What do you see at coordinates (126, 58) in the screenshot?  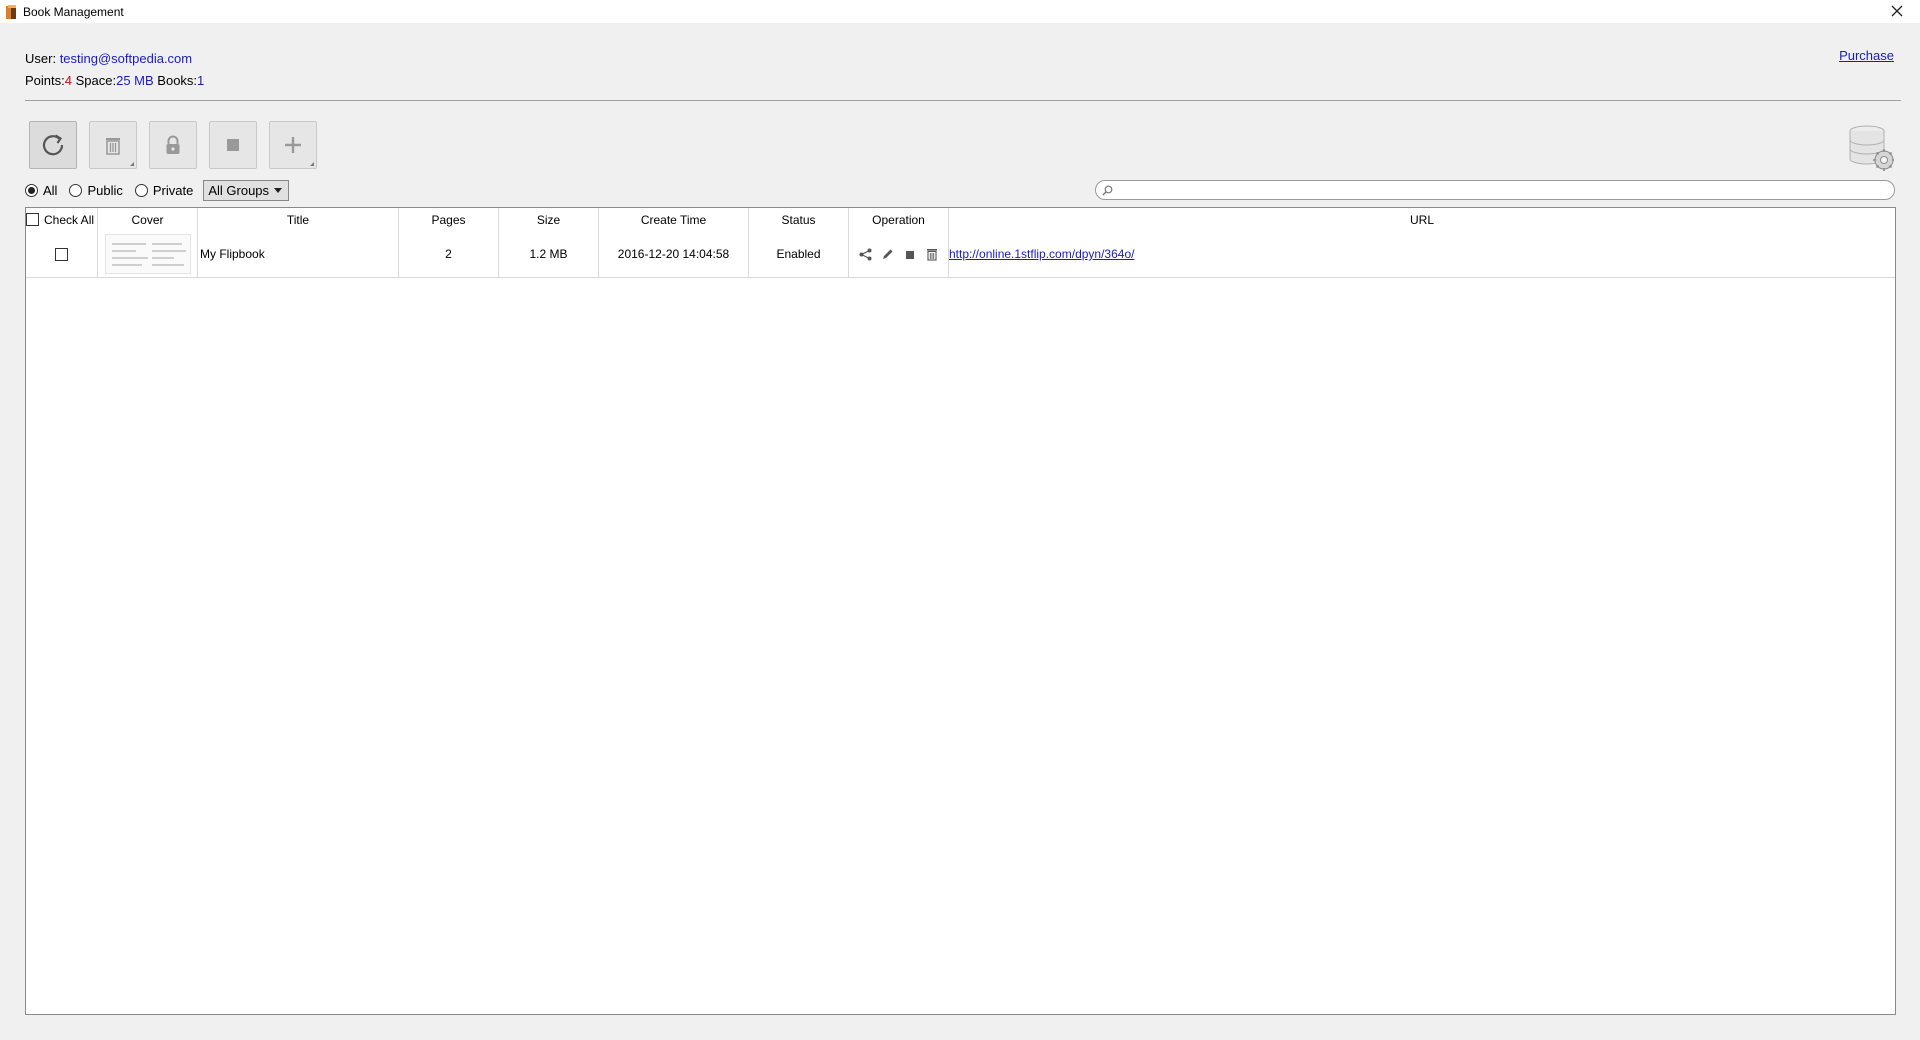 I see `user-email: testing@softpedia.com` at bounding box center [126, 58].